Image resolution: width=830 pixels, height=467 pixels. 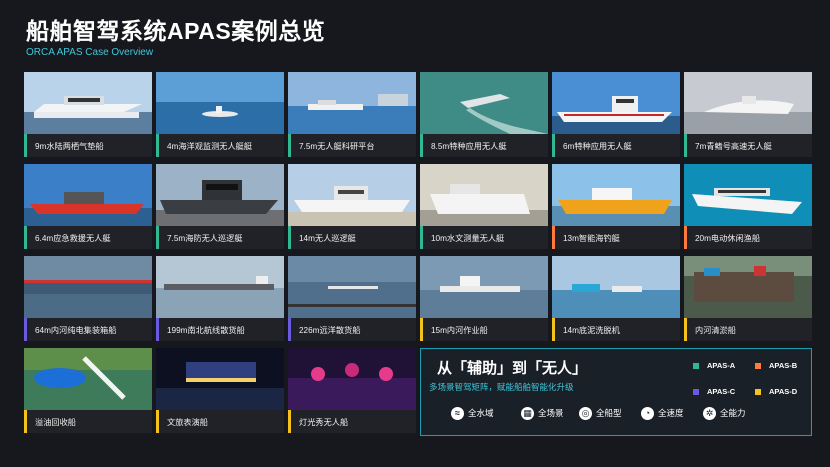 What do you see at coordinates (88, 329) in the screenshot?
I see `case-caption: 64m内河纯电集装箱船` at bounding box center [88, 329].